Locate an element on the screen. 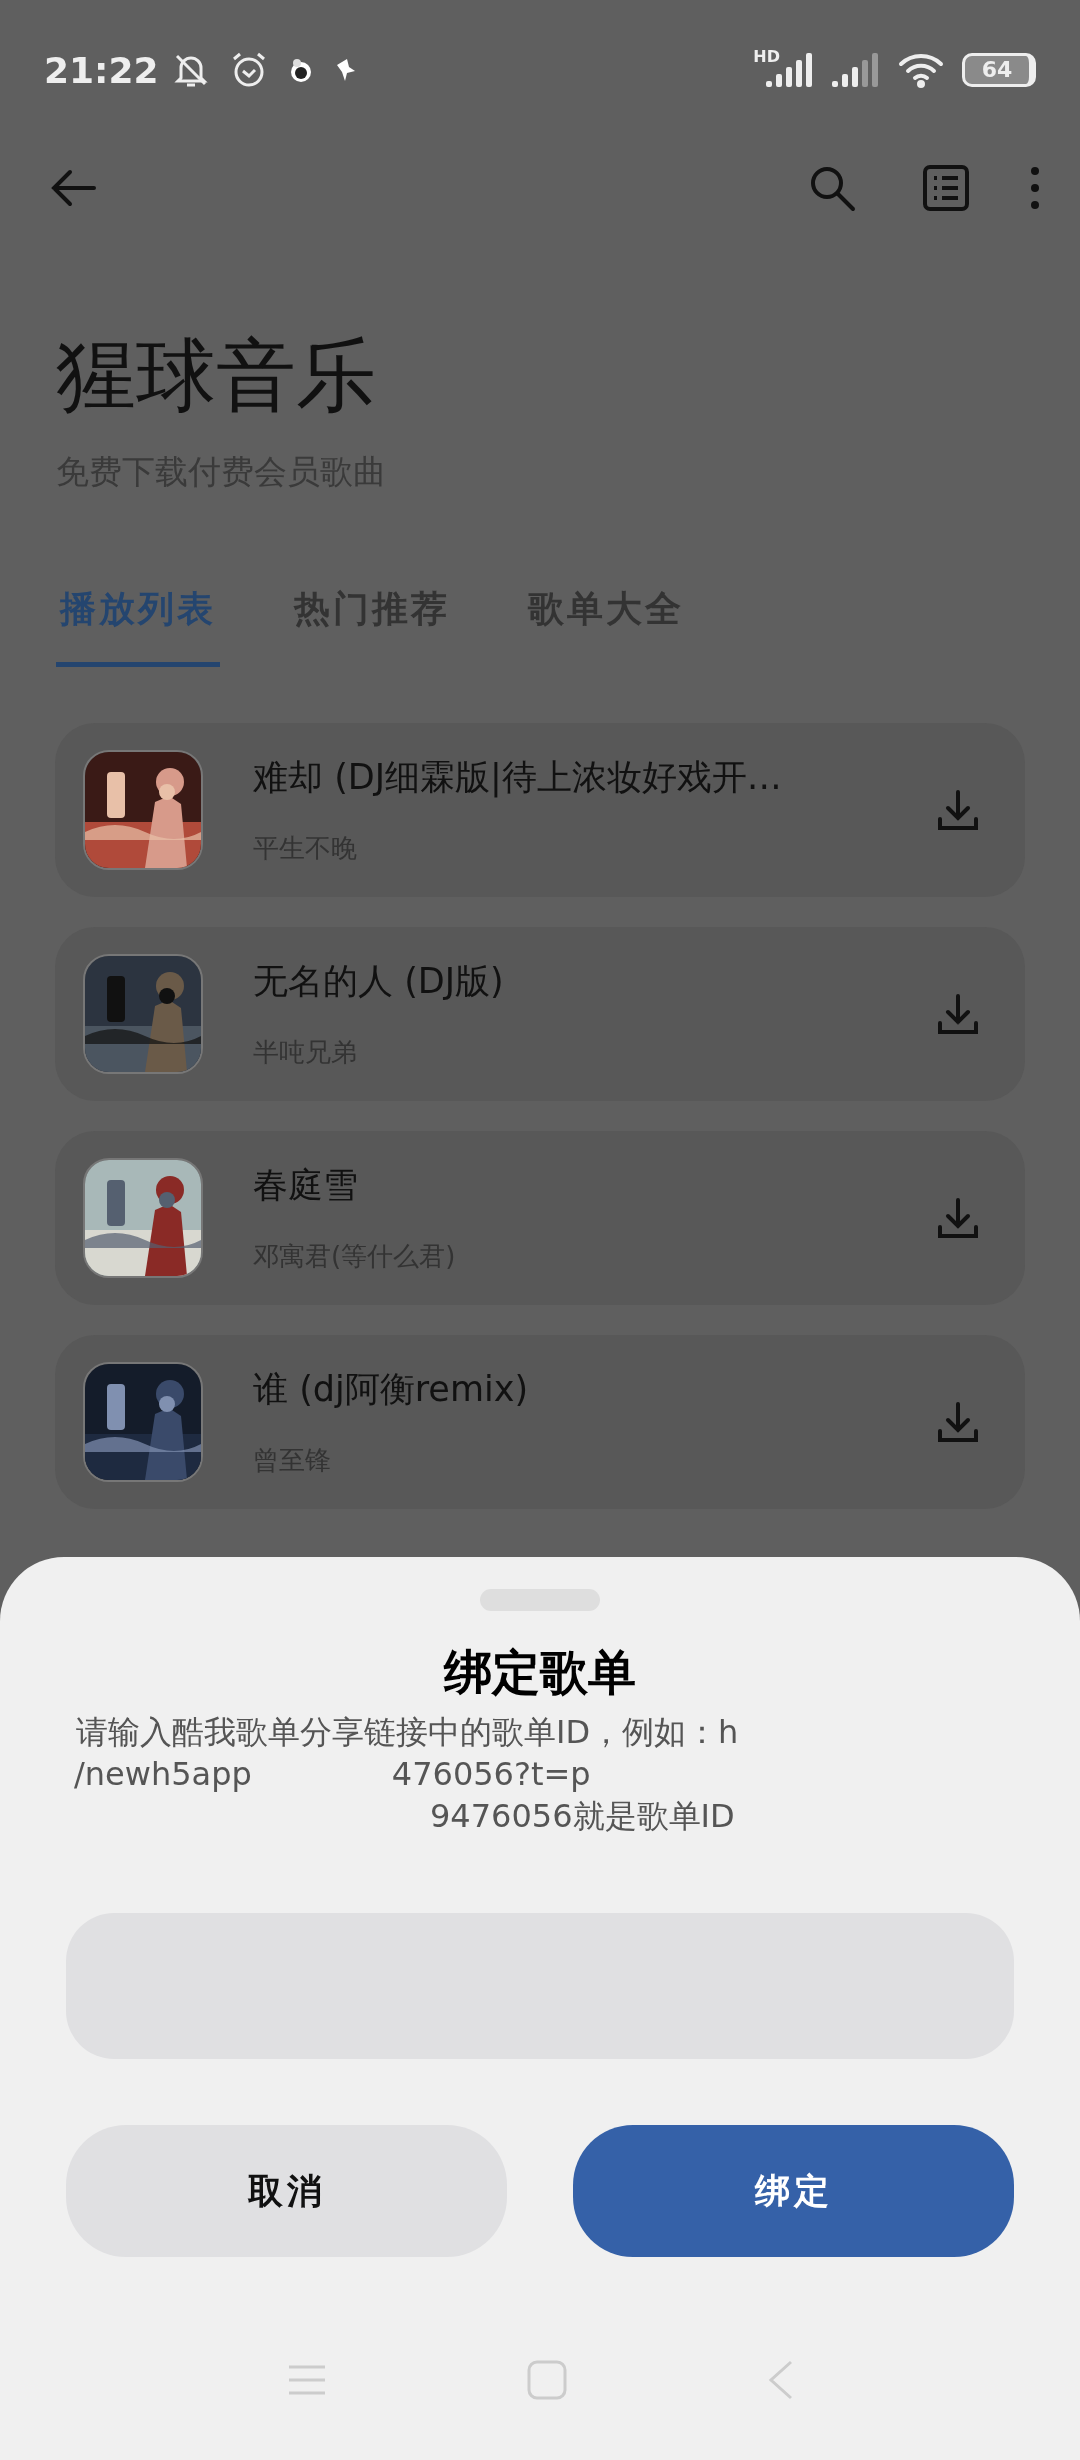  dialog-title: 绑定歌单 is located at coordinates (539, 1672).